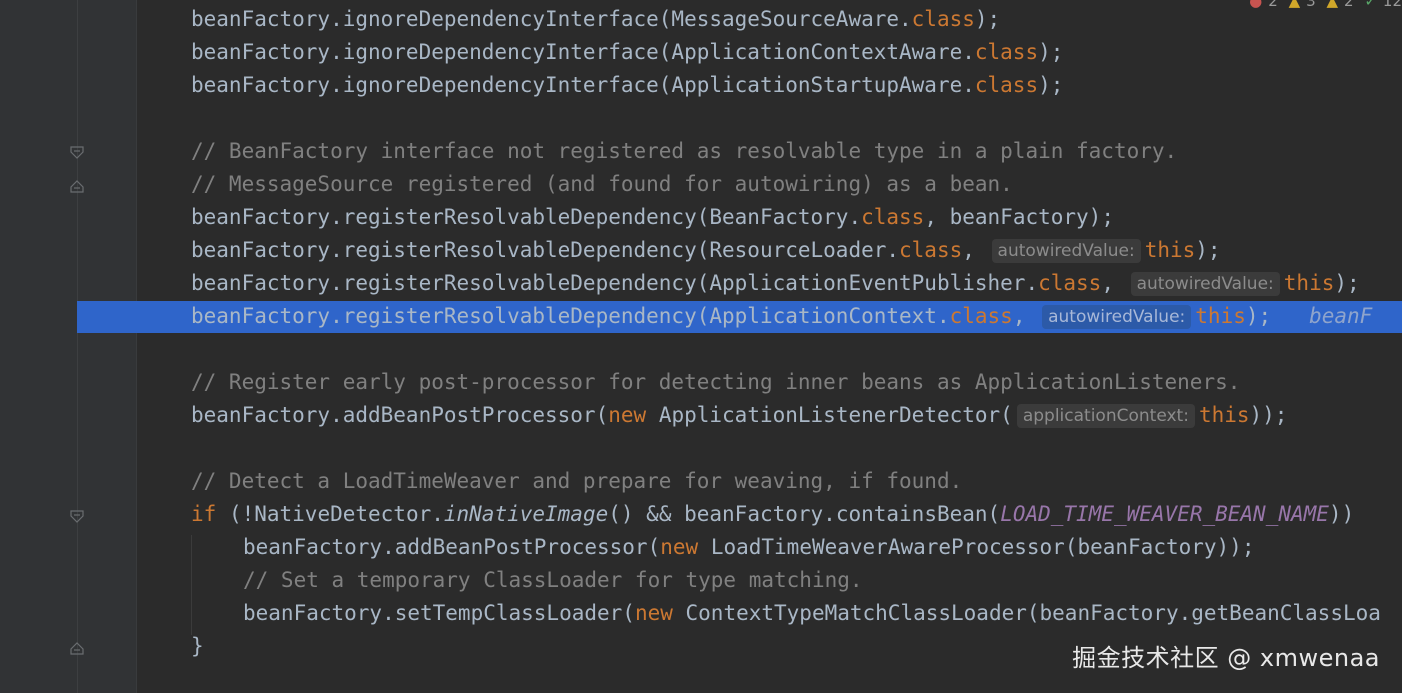  Describe the element at coordinates (1105, 416) in the screenshot. I see `parameter-hint: applicationContext:` at that location.